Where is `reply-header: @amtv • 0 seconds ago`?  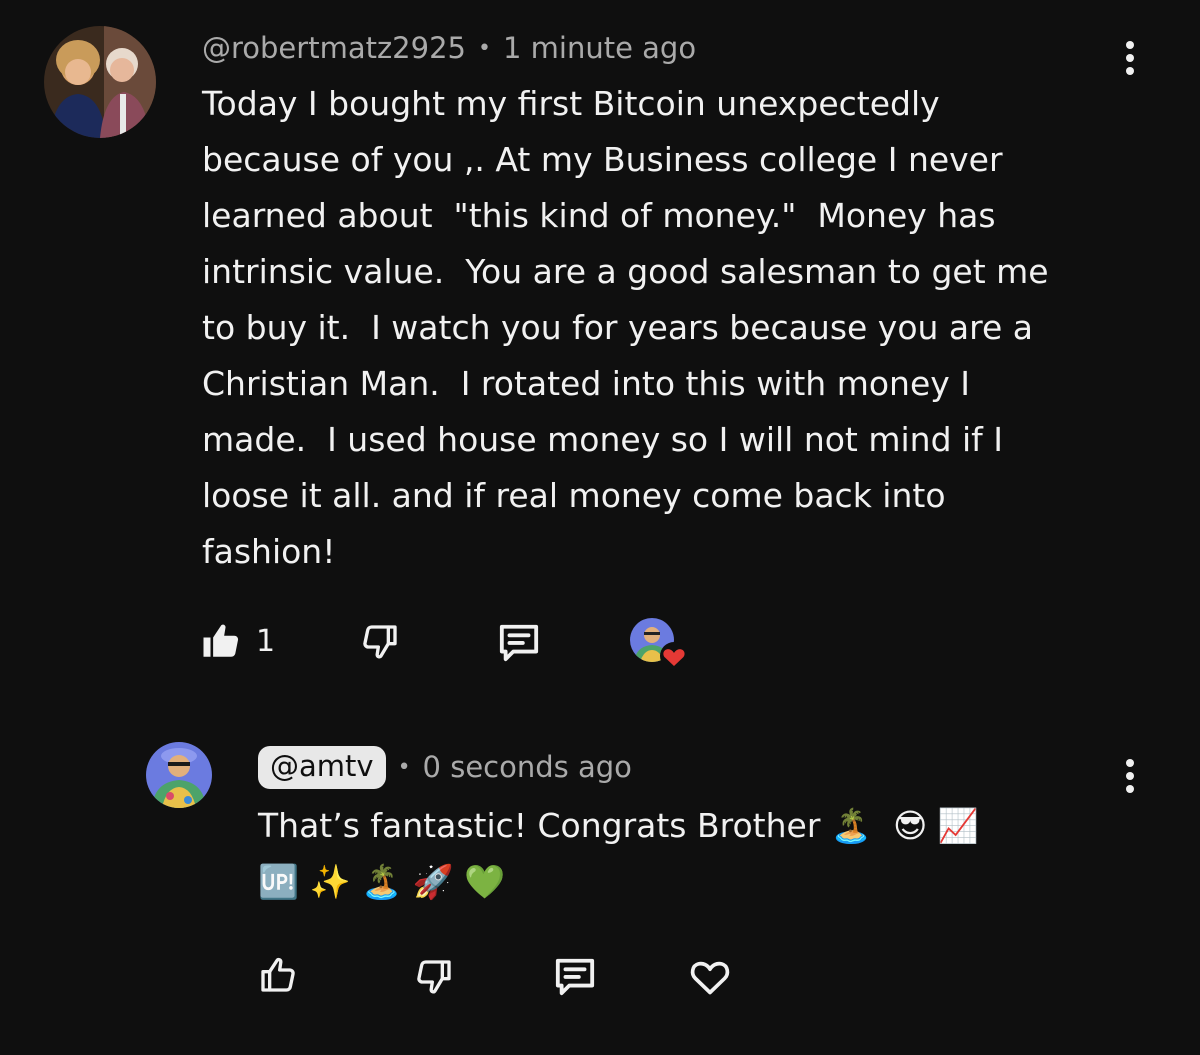
reply-header: @amtv • 0 seconds ago is located at coordinates (445, 767).